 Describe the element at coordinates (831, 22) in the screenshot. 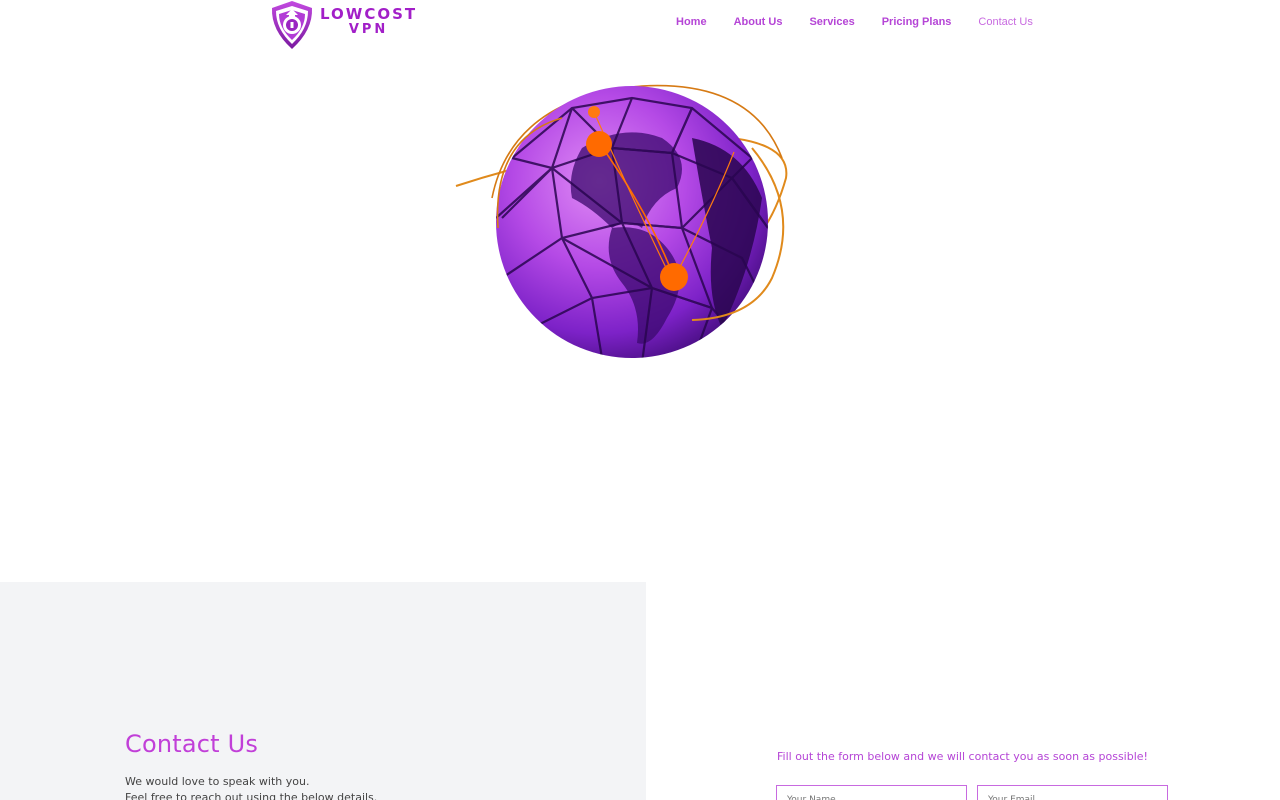

I see `nav-services: Services` at that location.